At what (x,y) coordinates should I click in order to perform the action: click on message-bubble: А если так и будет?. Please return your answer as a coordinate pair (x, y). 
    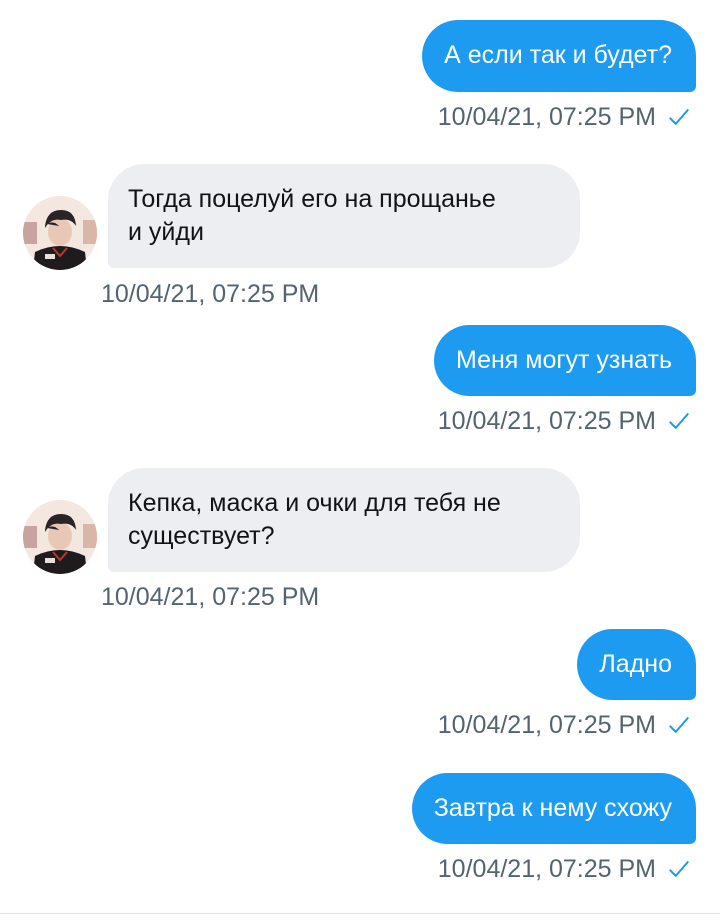
    Looking at the image, I should click on (559, 56).